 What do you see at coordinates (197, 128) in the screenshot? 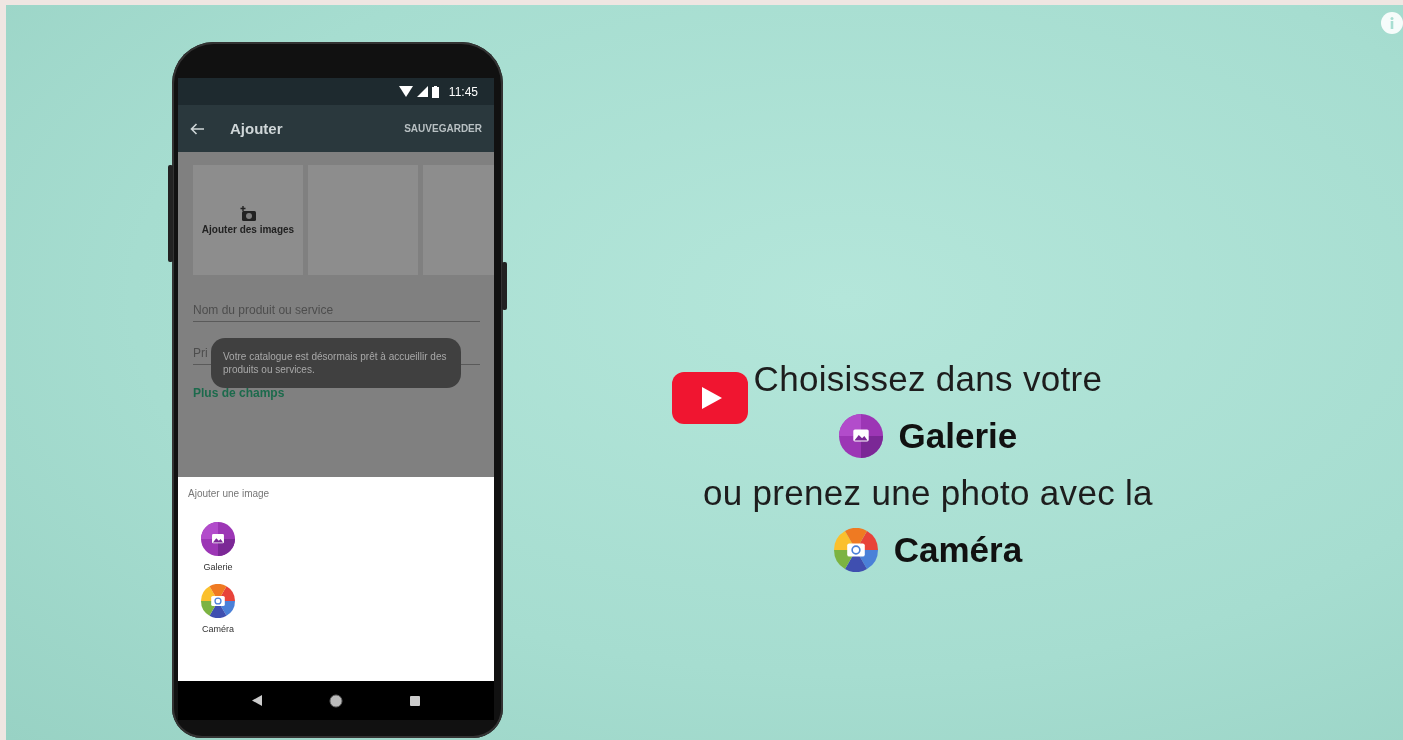
I see `back-arrow-icon` at bounding box center [197, 128].